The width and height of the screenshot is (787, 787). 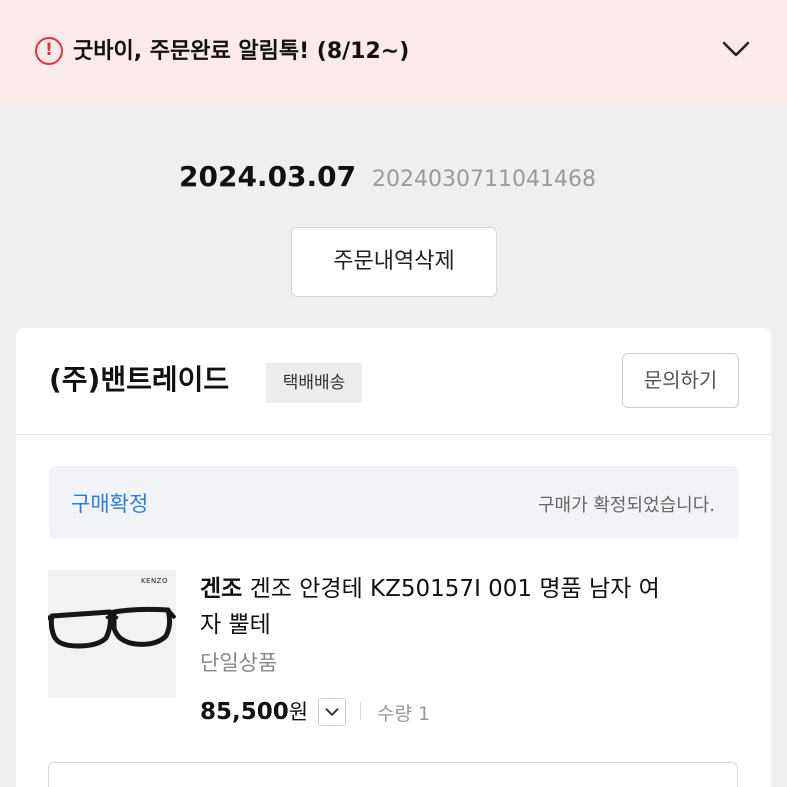 I want to click on inquiry-button: 문의하기, so click(x=680, y=380).